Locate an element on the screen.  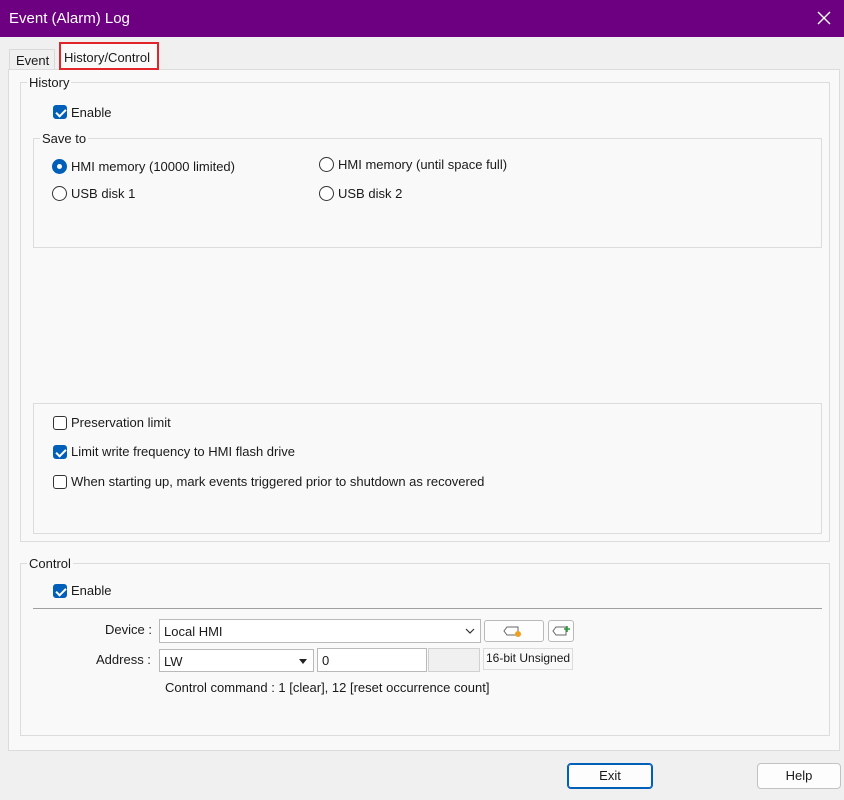
close-button is located at coordinates (824, 18).